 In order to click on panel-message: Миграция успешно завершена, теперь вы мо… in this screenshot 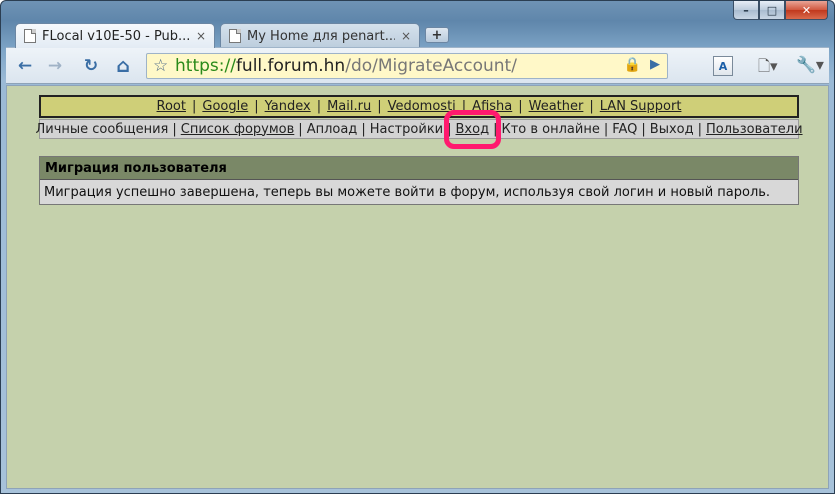, I will do `click(419, 192)`.